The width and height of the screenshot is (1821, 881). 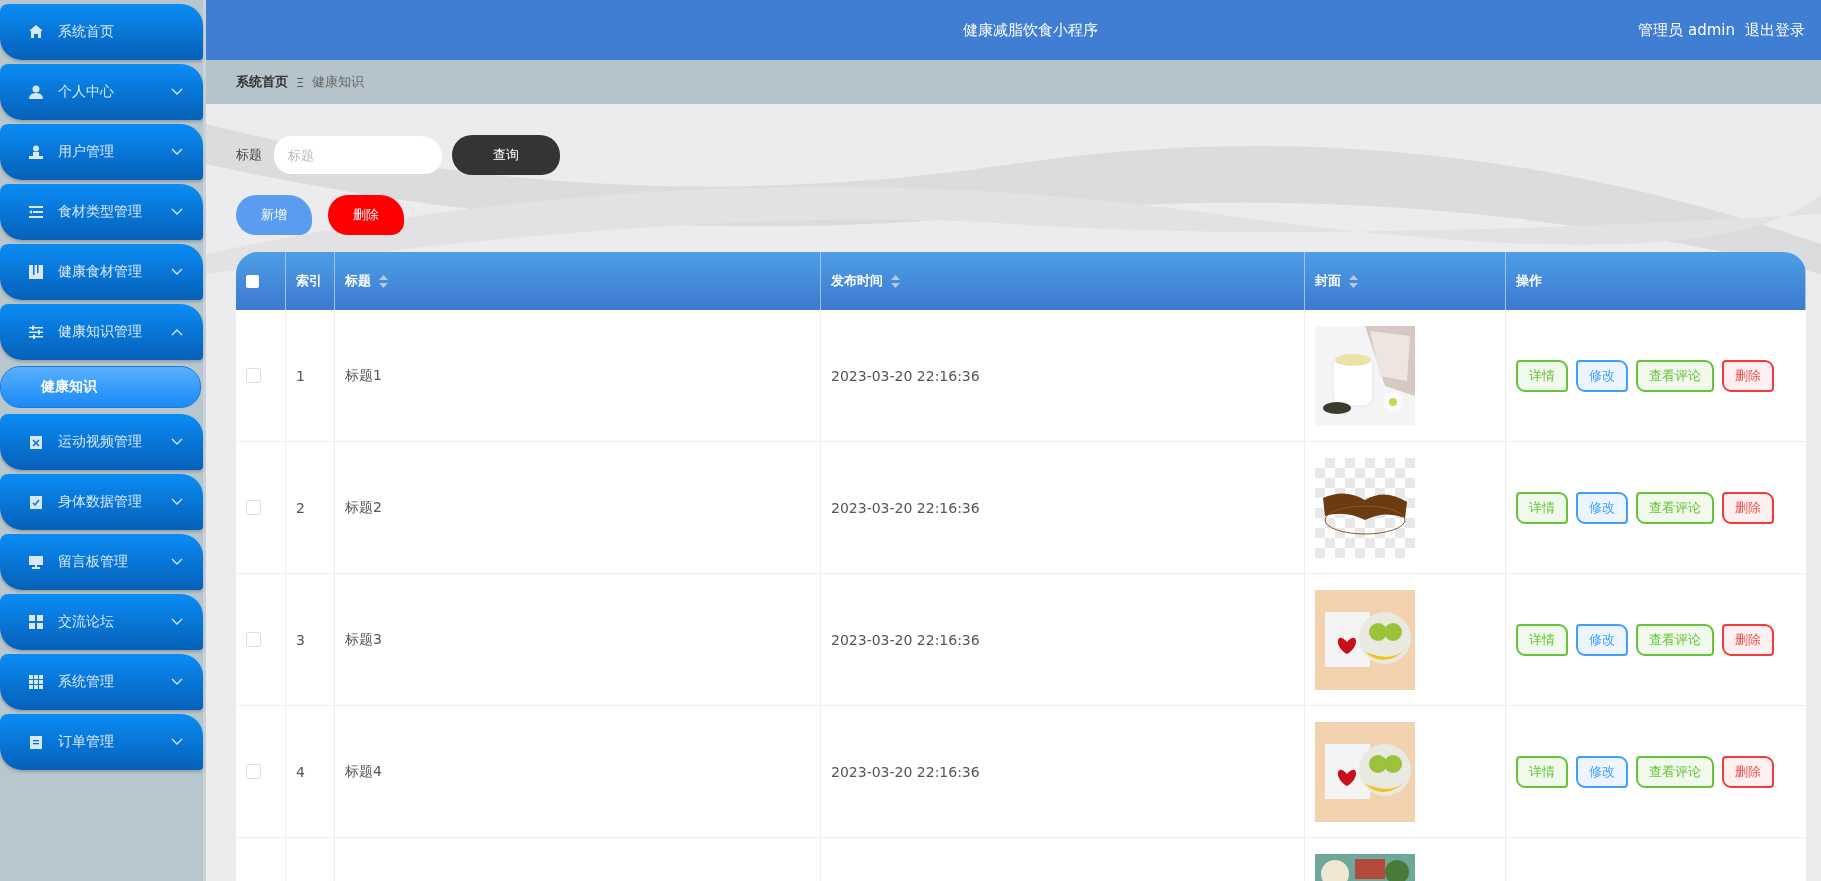 I want to click on table-cell: 标题2, so click(x=363, y=507).